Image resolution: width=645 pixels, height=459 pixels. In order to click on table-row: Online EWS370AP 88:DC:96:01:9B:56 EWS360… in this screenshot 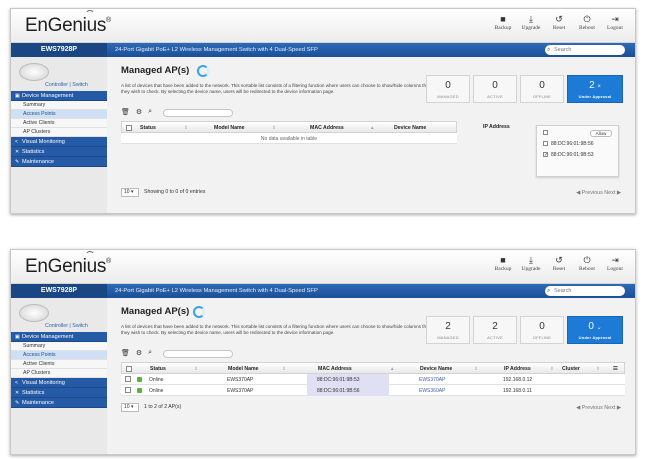, I will do `click(373, 390)`.